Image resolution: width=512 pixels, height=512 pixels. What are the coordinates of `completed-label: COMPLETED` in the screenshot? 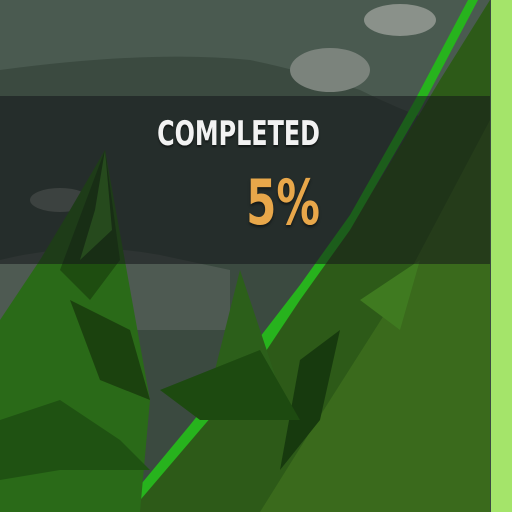 It's located at (238, 134).